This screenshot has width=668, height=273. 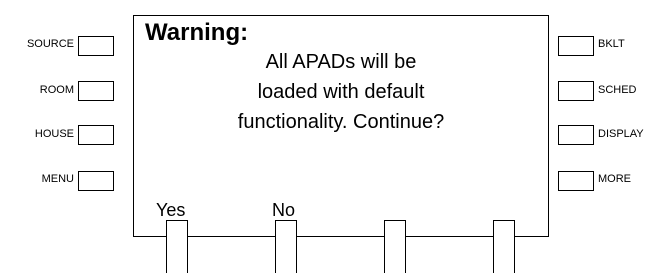 I want to click on house-label: HOUSE, so click(x=54, y=134).